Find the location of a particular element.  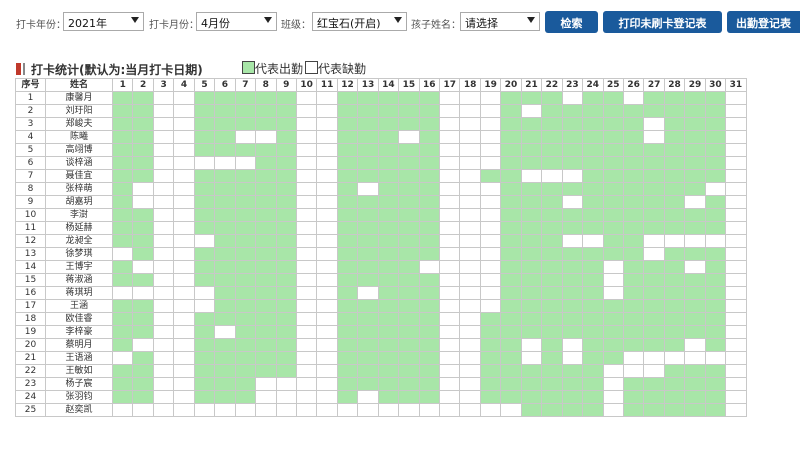

child-select: 请选择 is located at coordinates (500, 21).